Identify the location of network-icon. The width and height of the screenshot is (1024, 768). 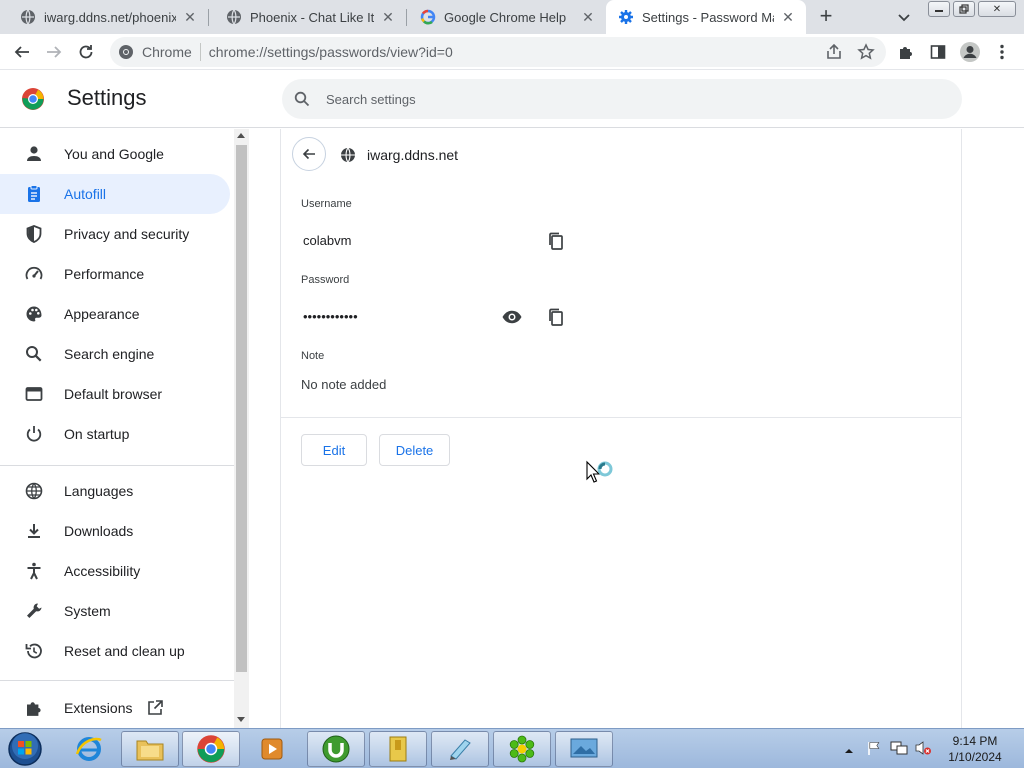
(899, 750).